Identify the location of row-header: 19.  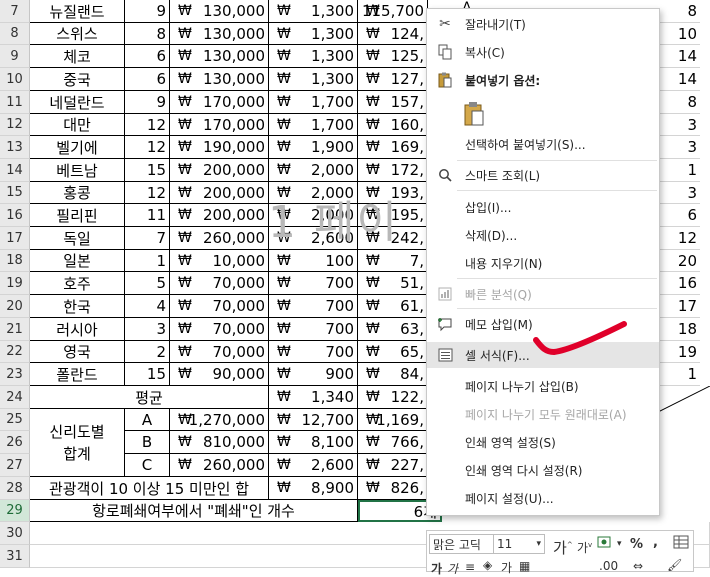
(15, 283).